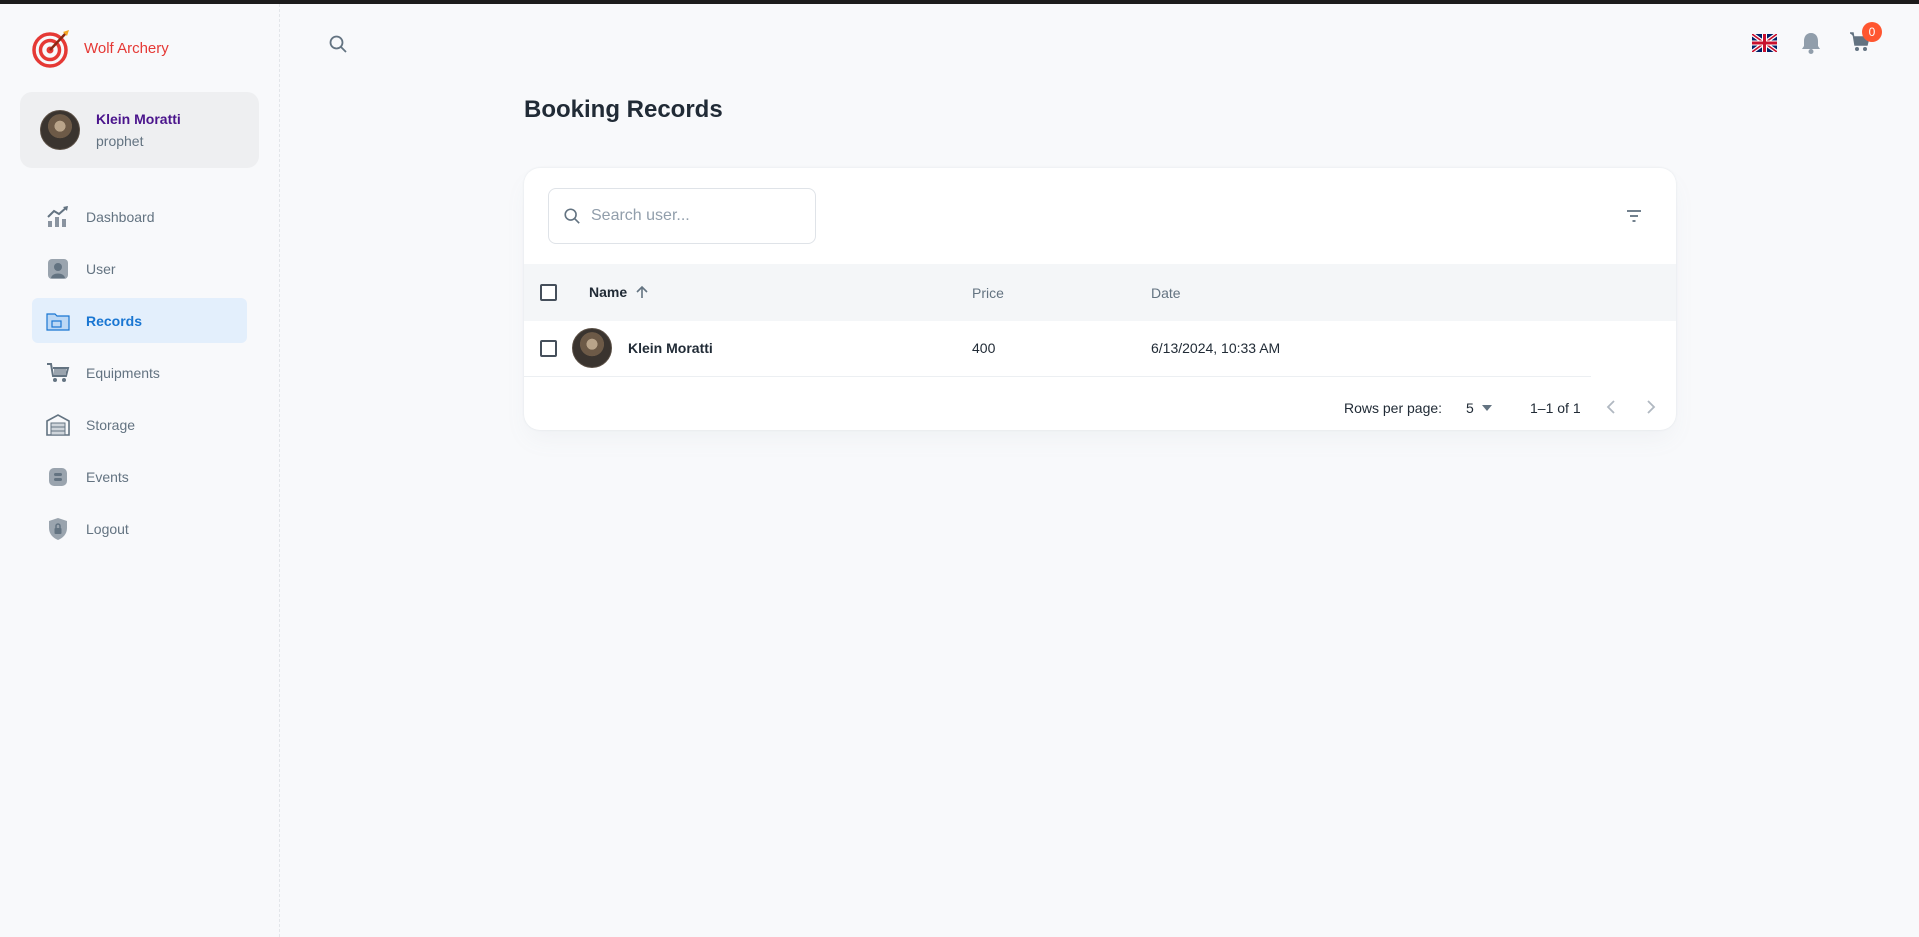  I want to click on sidebar-item-label: Events, so click(107, 476).